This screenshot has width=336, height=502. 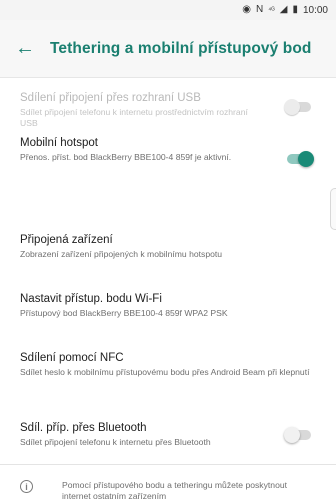 I want to click on setting-title: Připojená zařízení, so click(x=66, y=240).